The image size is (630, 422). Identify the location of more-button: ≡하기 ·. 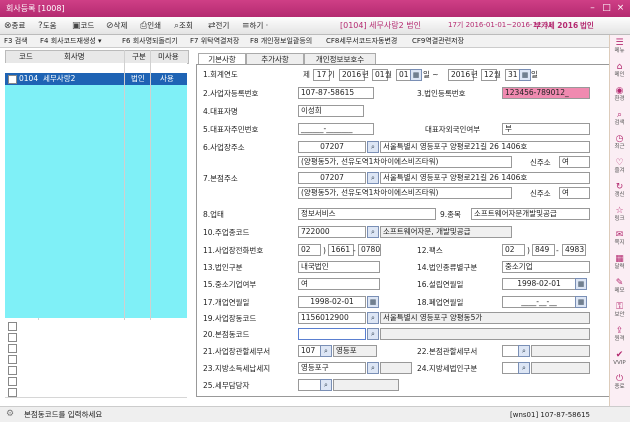
(255, 25).